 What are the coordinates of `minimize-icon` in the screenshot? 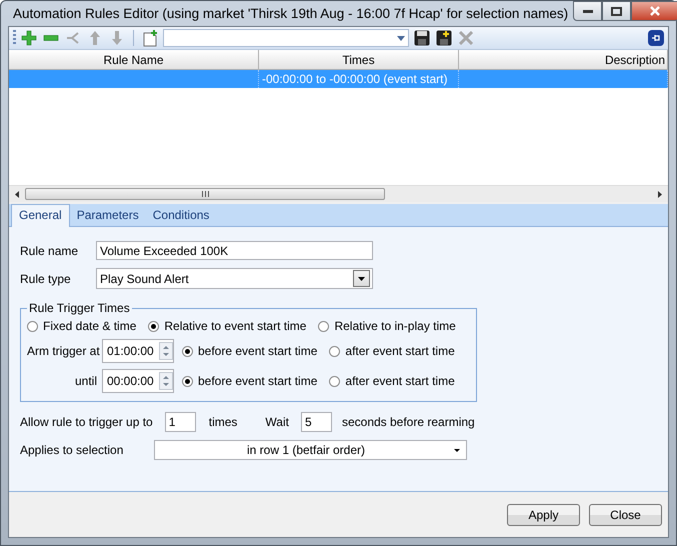 It's located at (587, 11).